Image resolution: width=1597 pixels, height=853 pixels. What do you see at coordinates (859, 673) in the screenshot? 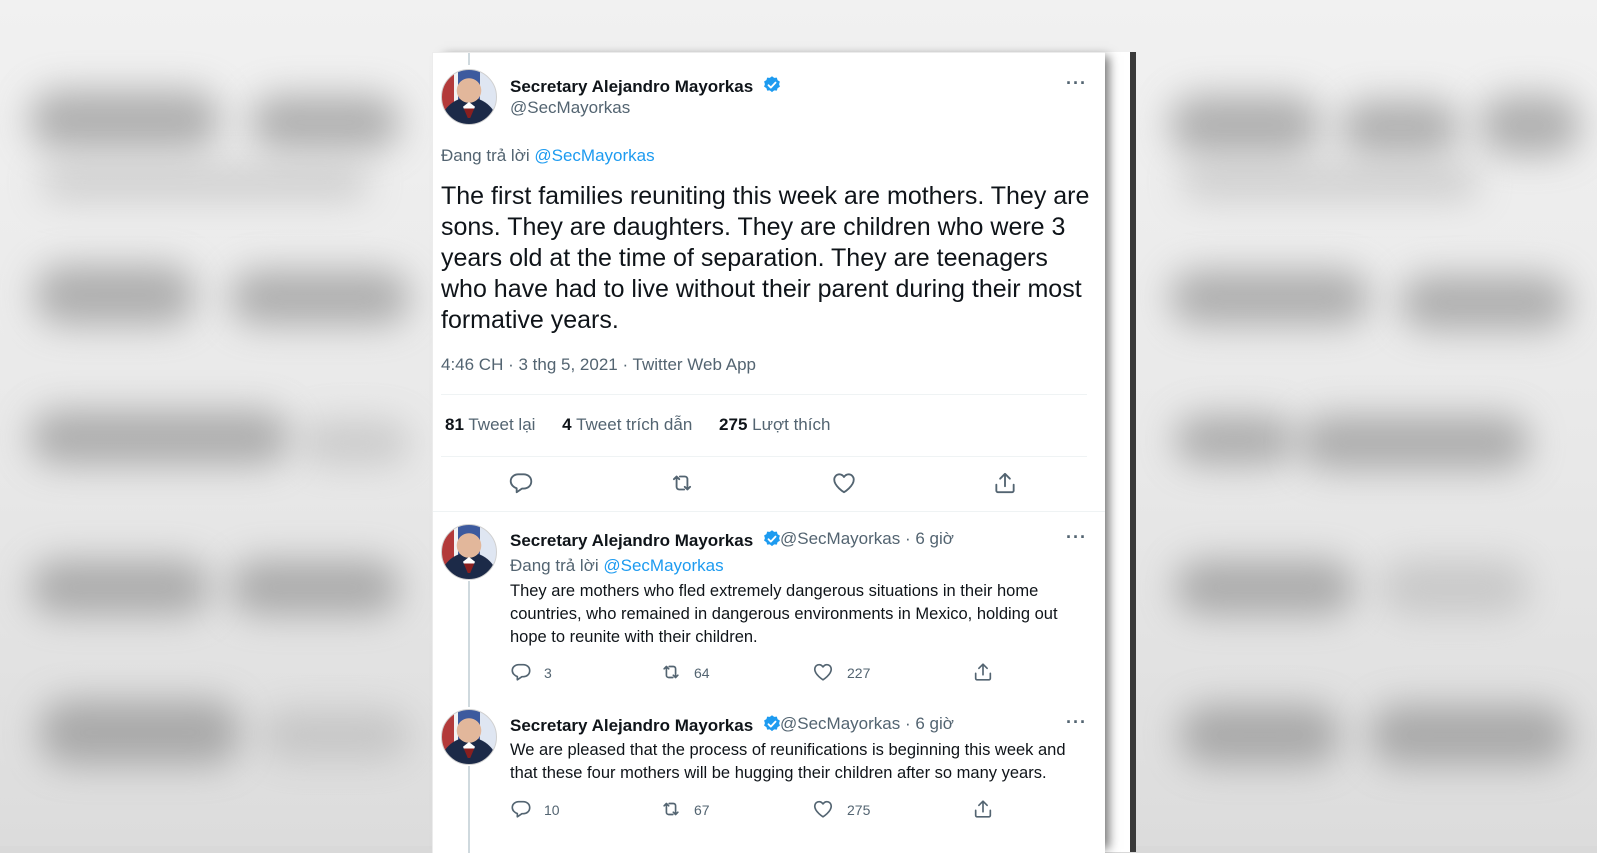
I see `like-count: 227` at bounding box center [859, 673].